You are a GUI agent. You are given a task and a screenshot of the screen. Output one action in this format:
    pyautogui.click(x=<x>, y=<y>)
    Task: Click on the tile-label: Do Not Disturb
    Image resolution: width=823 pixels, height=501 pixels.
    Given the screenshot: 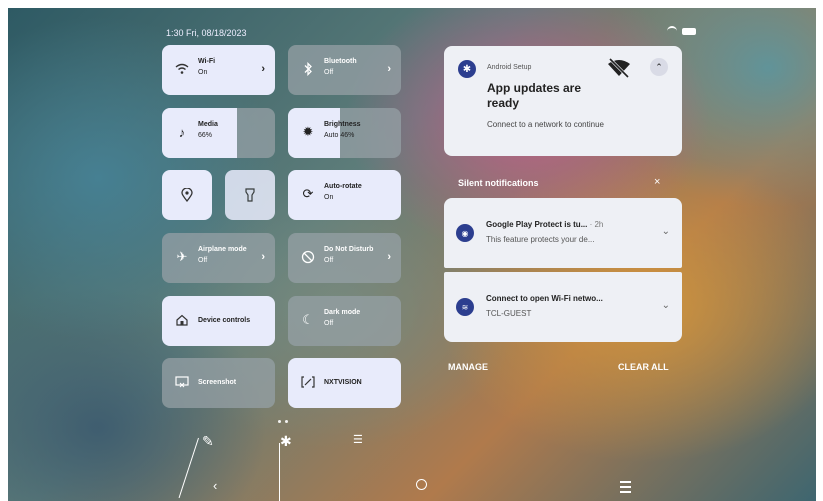 What is the action you would take?
    pyautogui.click(x=349, y=249)
    